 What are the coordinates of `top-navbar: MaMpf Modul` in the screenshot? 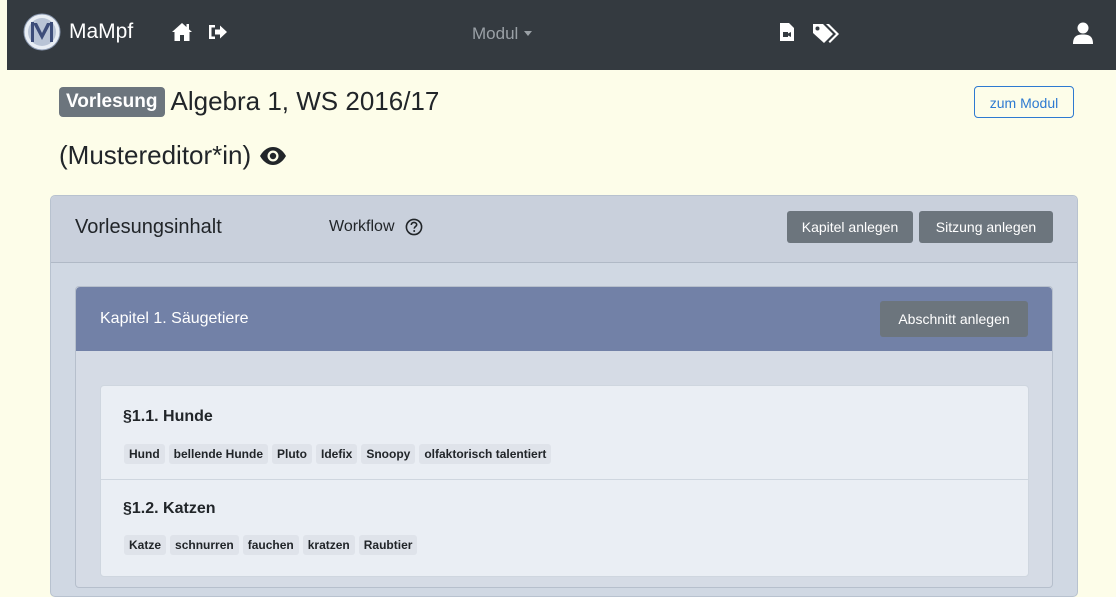 It's located at (561, 35).